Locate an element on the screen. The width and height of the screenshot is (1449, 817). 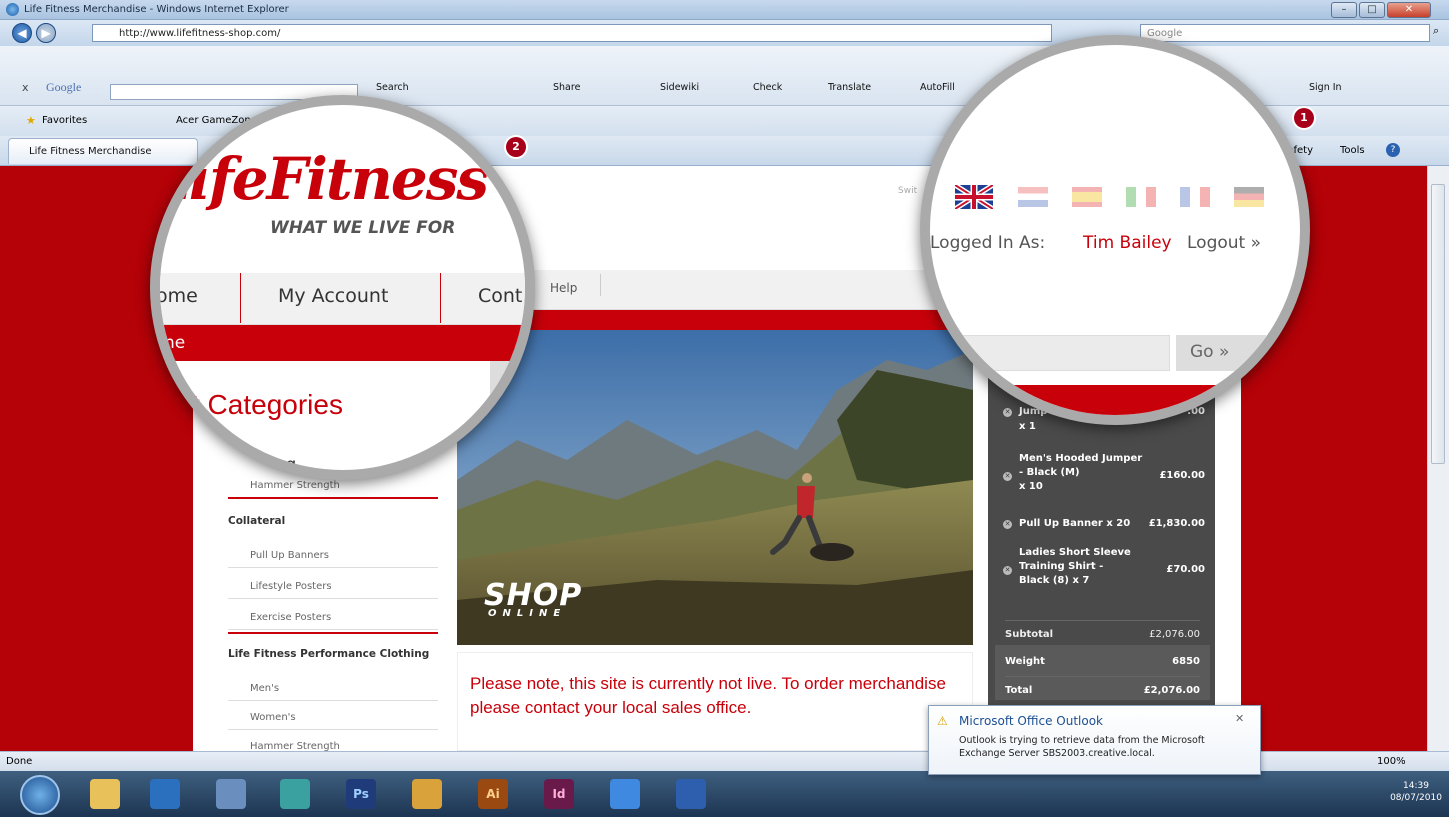
toolbar-search-button: Search is located at coordinates (392, 87).